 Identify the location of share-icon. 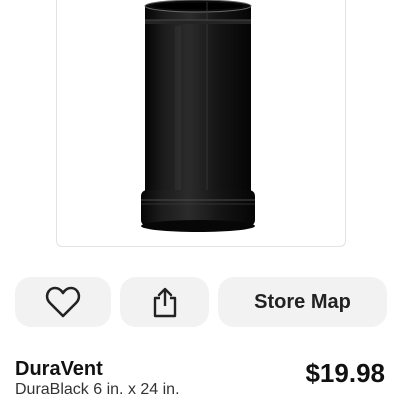
(165, 302).